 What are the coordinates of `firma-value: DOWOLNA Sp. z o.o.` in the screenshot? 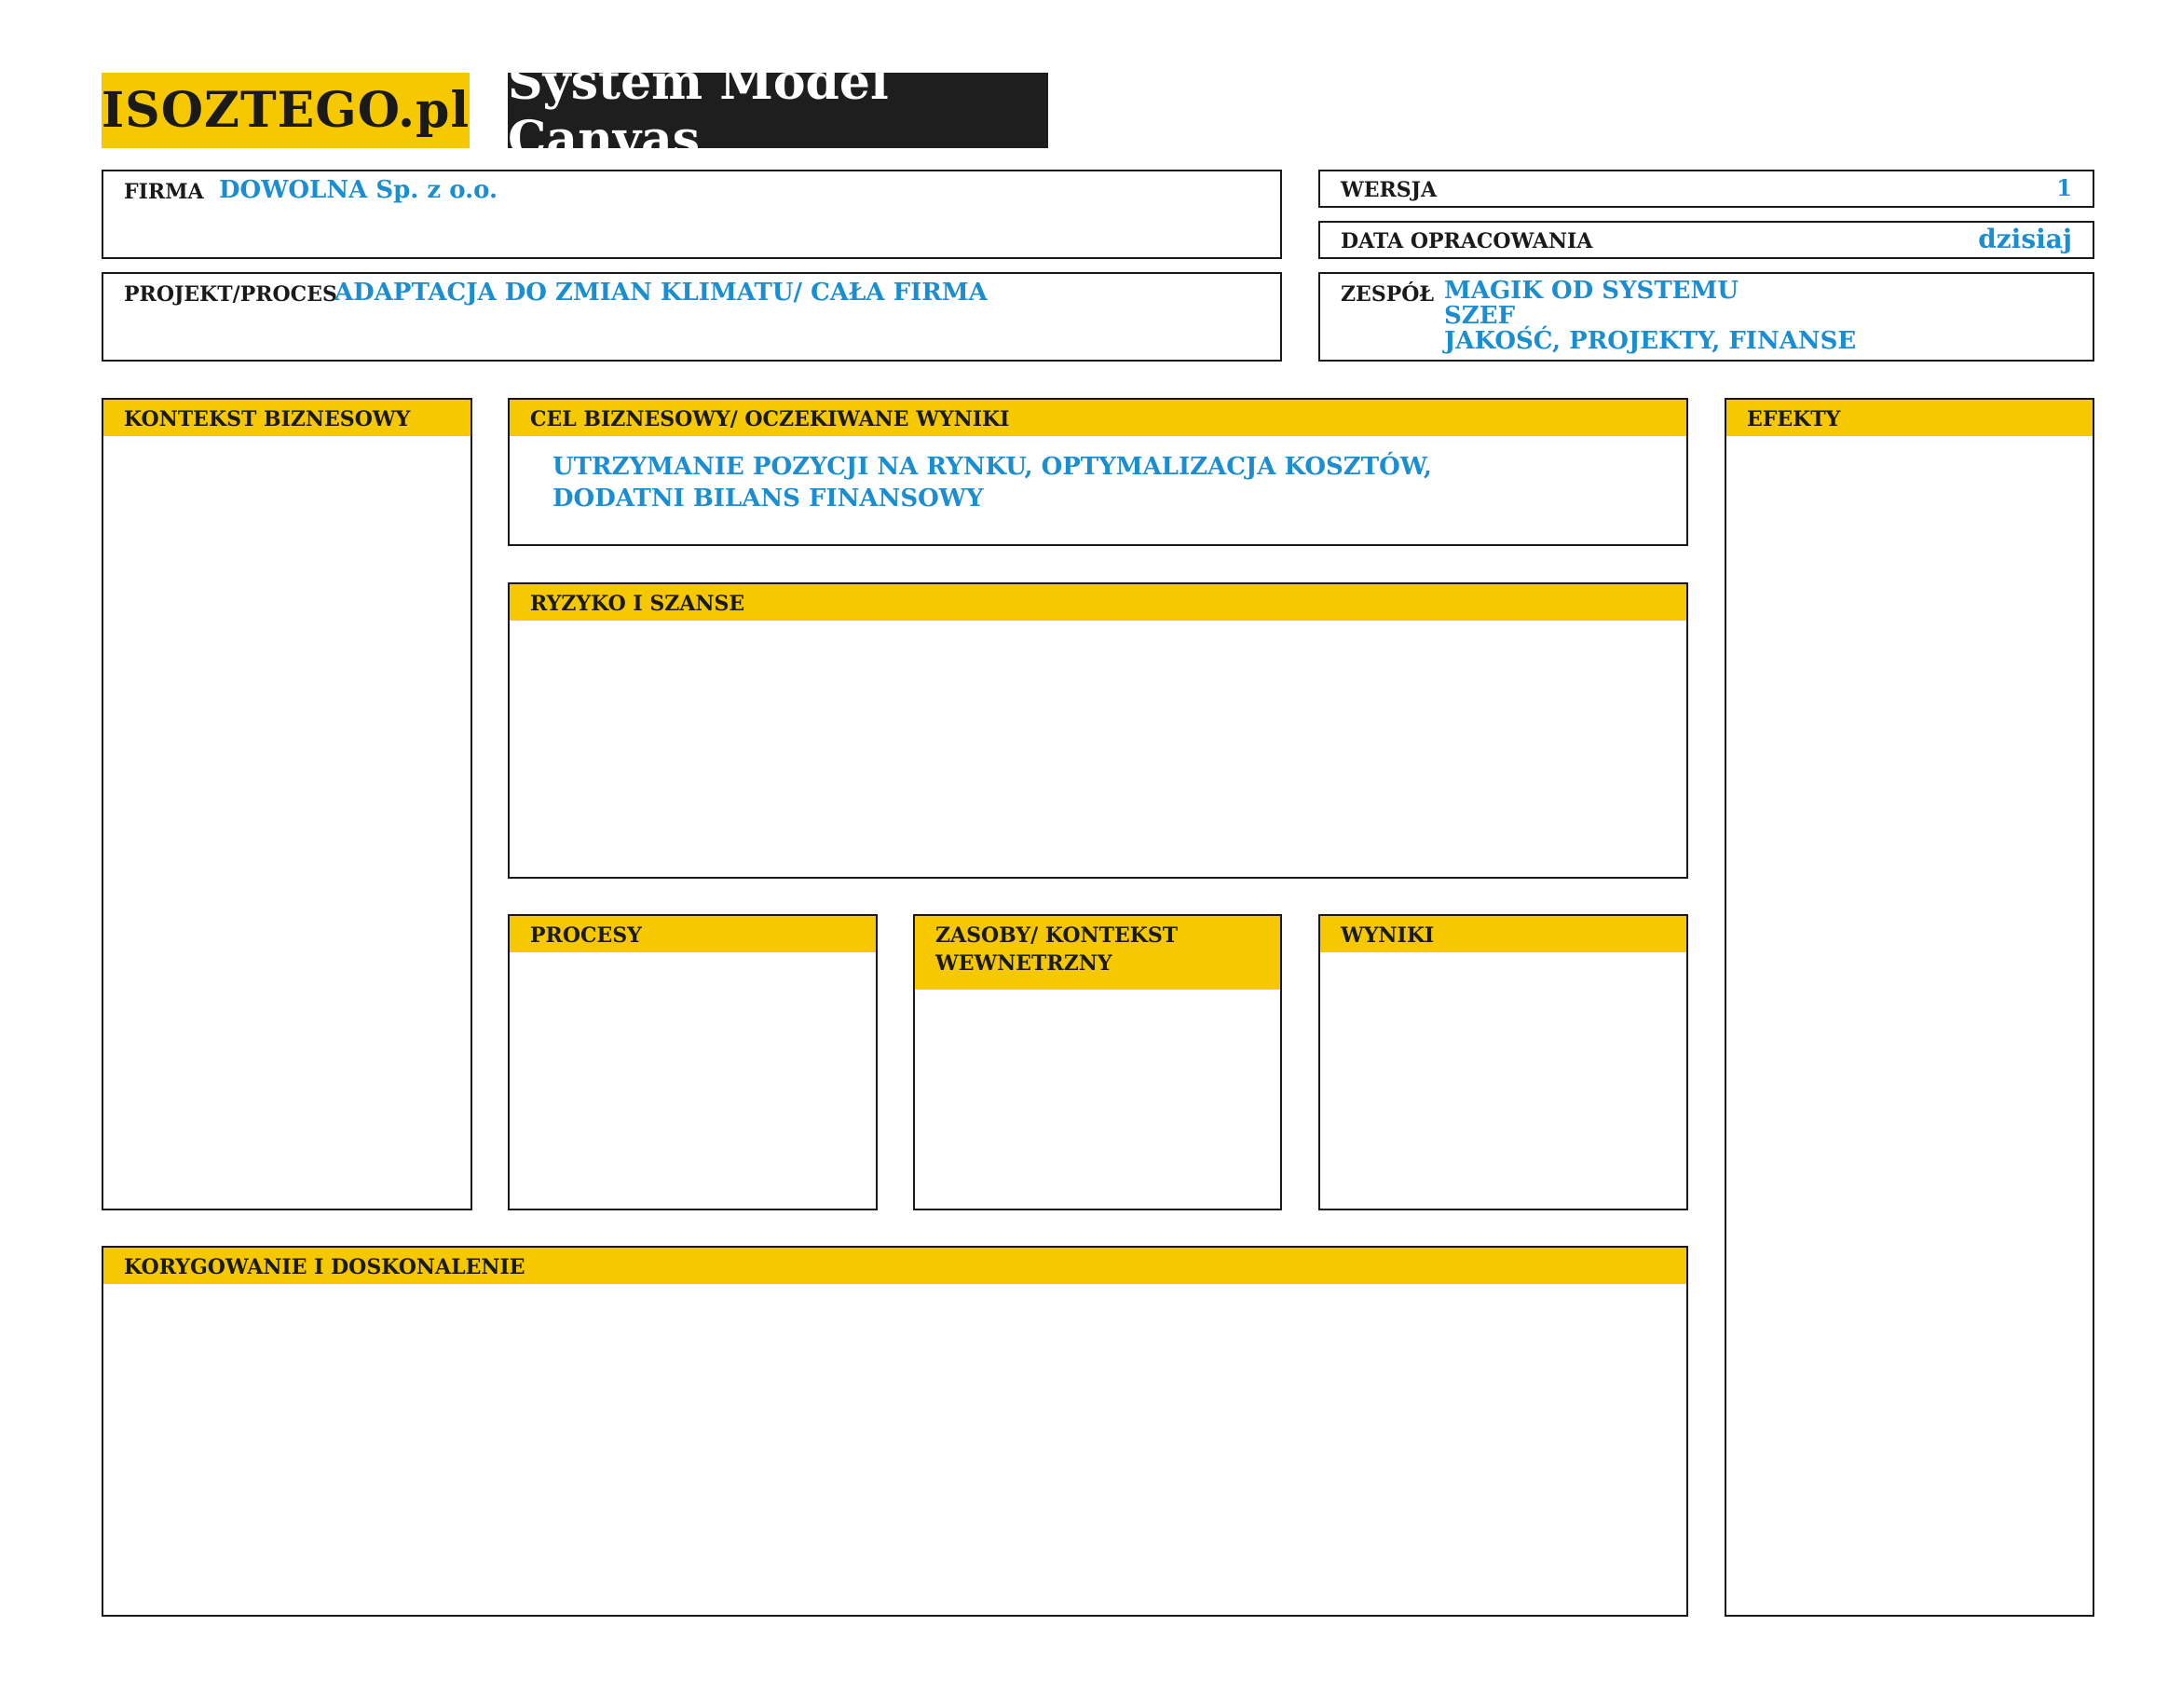 It's located at (358, 190).